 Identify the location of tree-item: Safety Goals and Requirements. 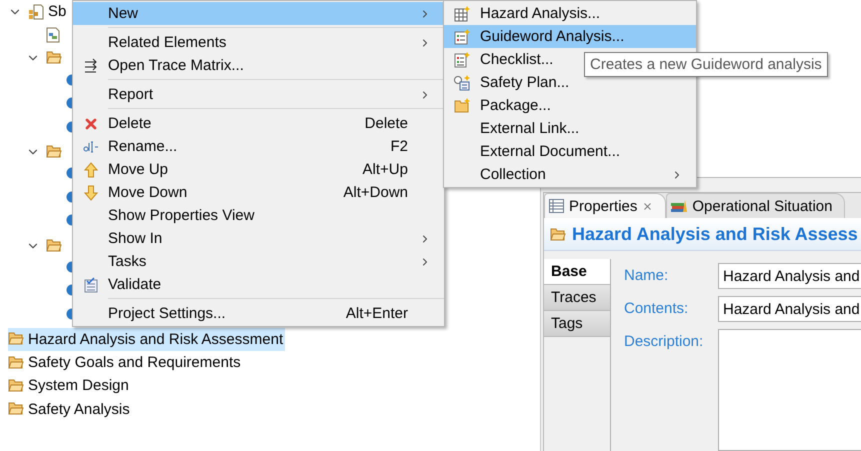
(125, 362).